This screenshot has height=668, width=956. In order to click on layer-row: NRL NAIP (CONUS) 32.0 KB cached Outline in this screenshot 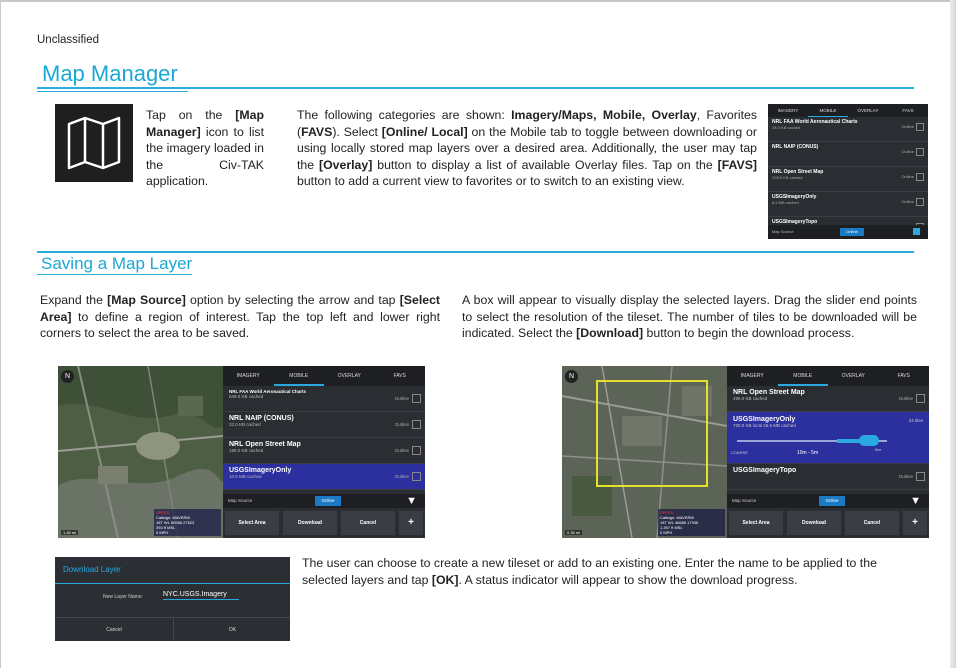, I will do `click(324, 425)`.